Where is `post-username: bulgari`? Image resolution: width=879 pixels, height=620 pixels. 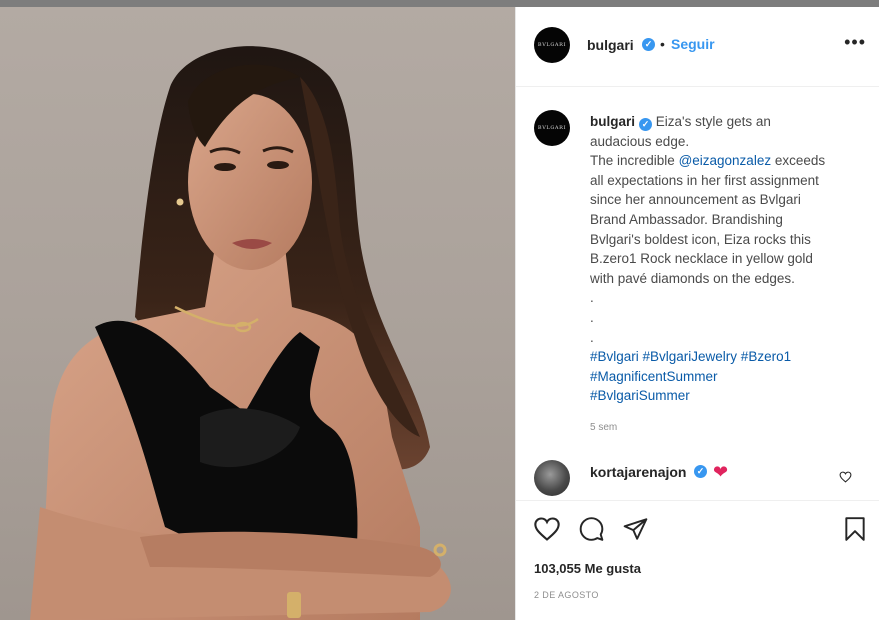 post-username: bulgari is located at coordinates (610, 45).